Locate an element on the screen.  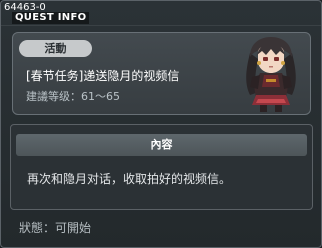
title-divider is located at coordinates (161, 25).